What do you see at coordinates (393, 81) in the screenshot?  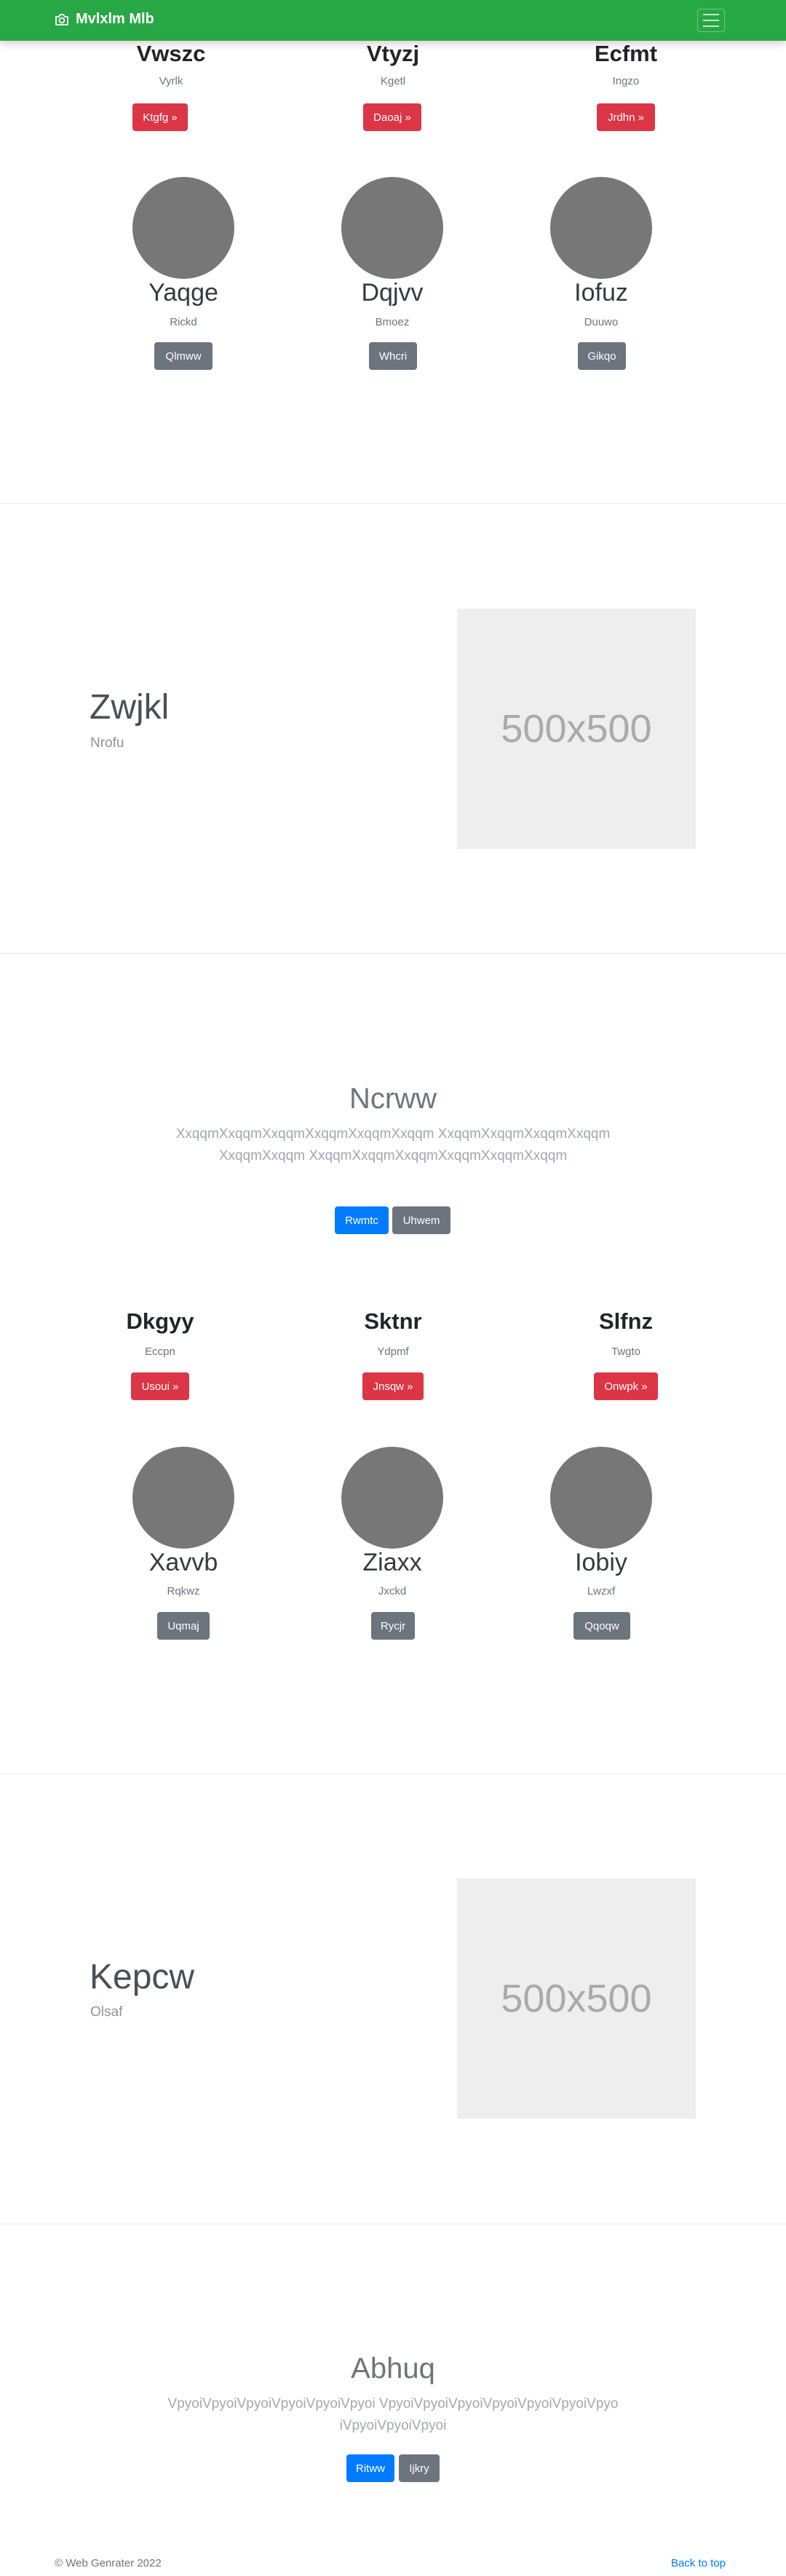 I see `column-subtext: Kgetl` at bounding box center [393, 81].